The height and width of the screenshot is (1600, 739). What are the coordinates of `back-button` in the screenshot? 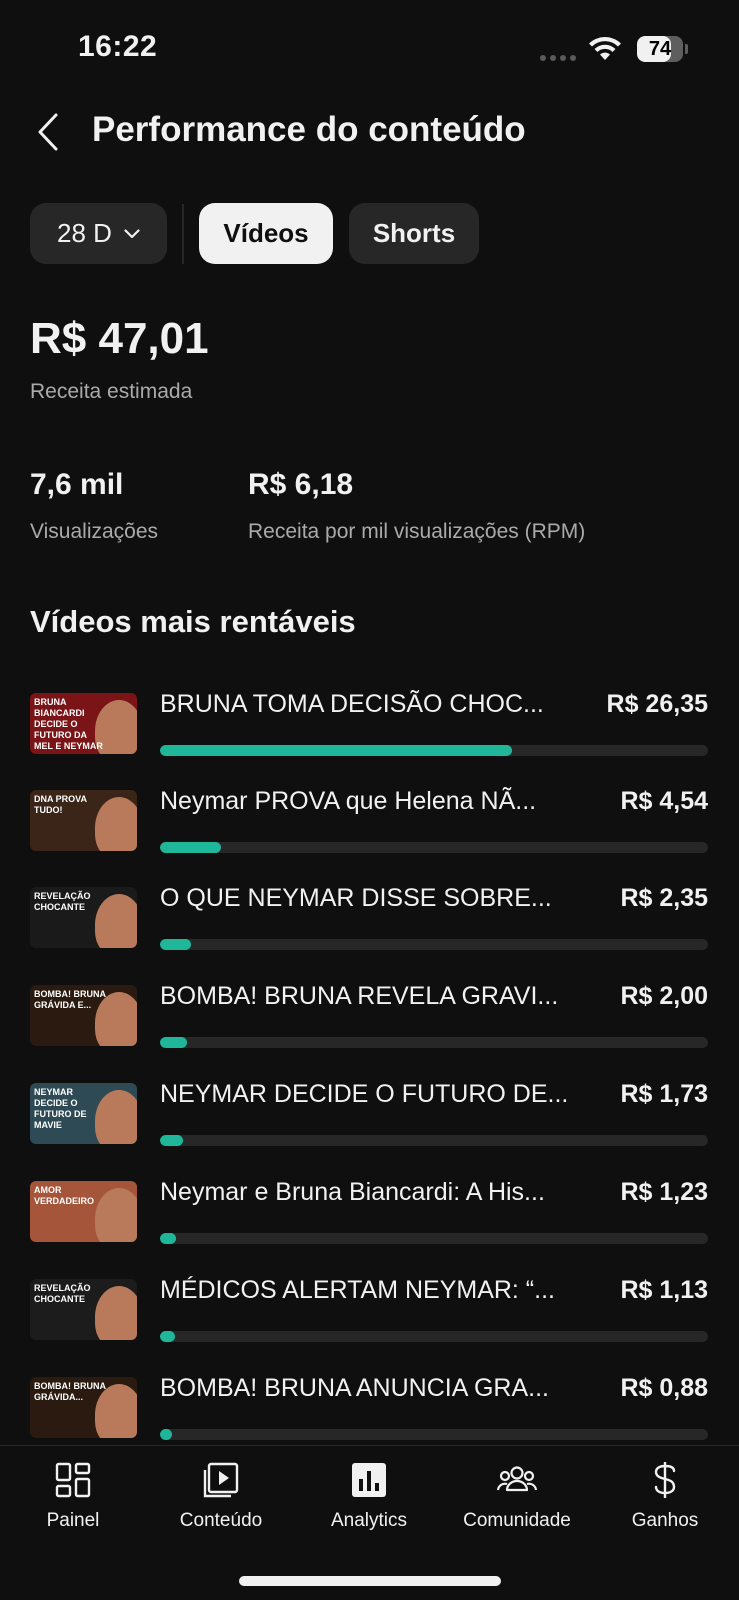 It's located at (48, 132).